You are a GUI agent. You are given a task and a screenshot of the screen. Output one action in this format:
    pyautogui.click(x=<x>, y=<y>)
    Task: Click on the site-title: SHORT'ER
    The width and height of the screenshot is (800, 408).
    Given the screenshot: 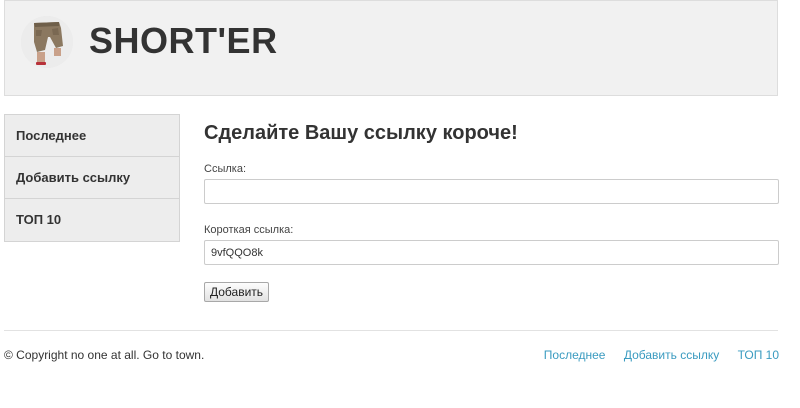 What is the action you would take?
    pyautogui.click(x=183, y=41)
    